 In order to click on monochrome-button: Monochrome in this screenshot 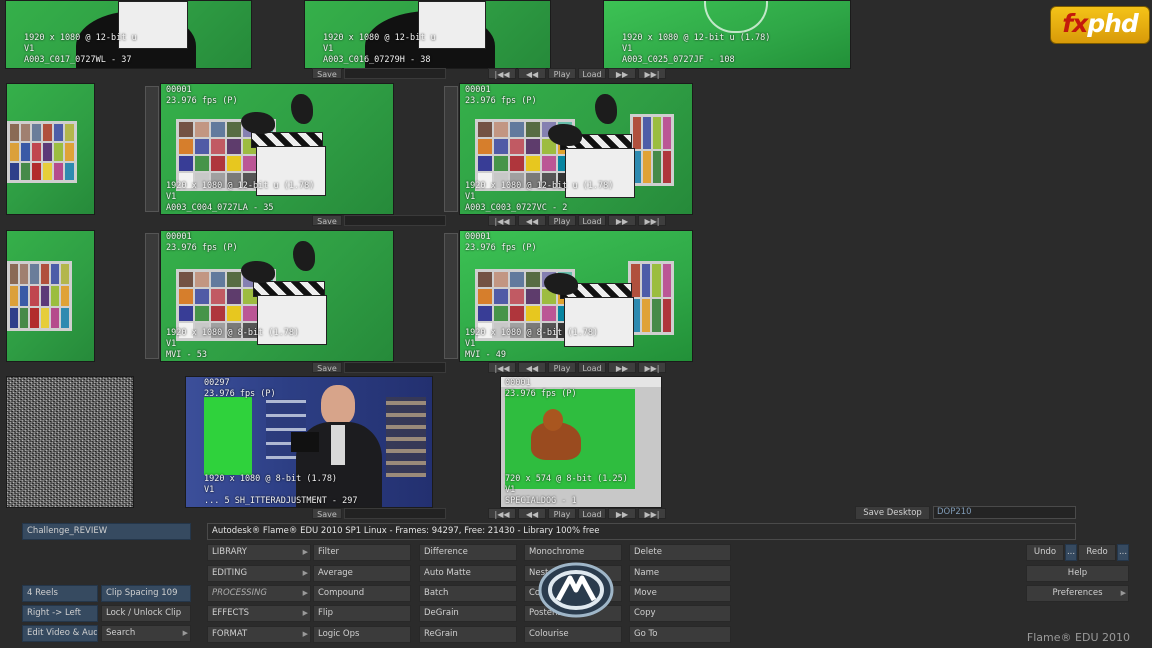, I will do `click(573, 552)`.